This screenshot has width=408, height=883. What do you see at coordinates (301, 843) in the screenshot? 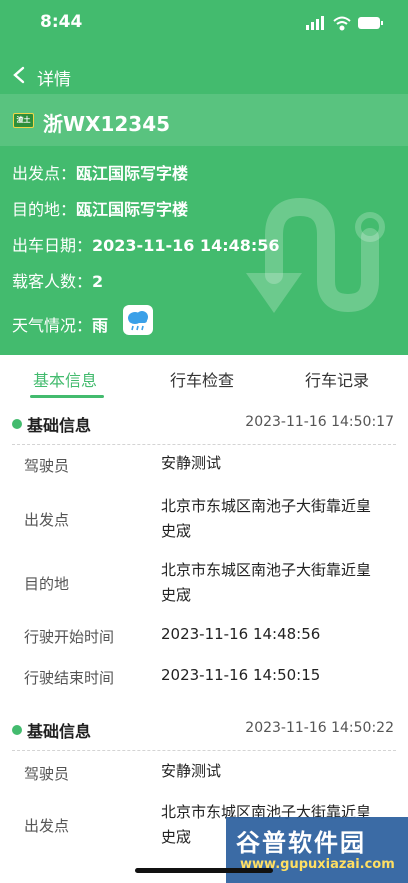
I see `watermark-title: 谷普软件园` at bounding box center [301, 843].